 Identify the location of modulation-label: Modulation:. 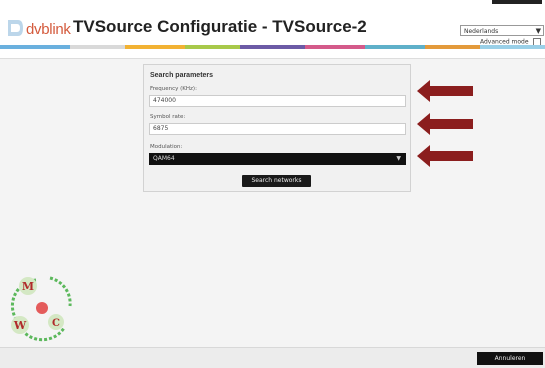
(166, 147).